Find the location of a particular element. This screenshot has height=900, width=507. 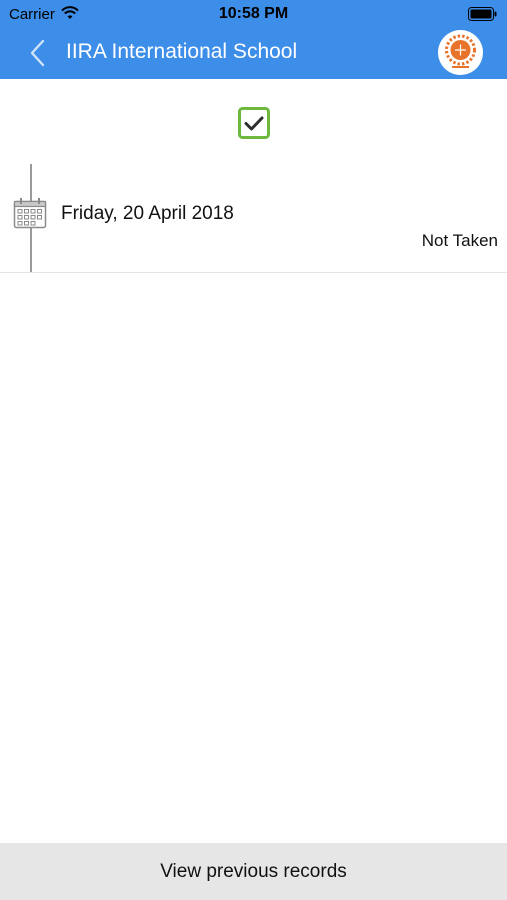

calendar-icon is located at coordinates (30, 213).